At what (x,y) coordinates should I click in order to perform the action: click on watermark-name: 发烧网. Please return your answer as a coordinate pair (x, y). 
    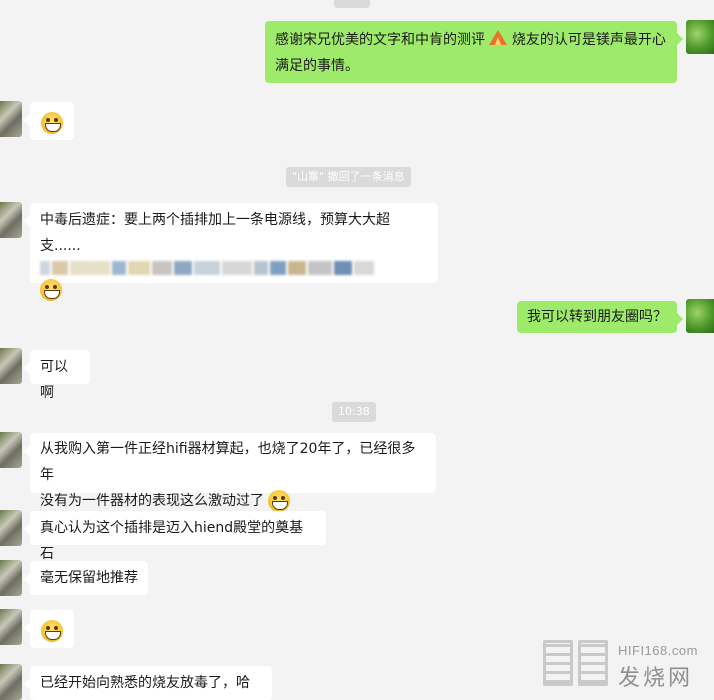
    Looking at the image, I should click on (656, 678).